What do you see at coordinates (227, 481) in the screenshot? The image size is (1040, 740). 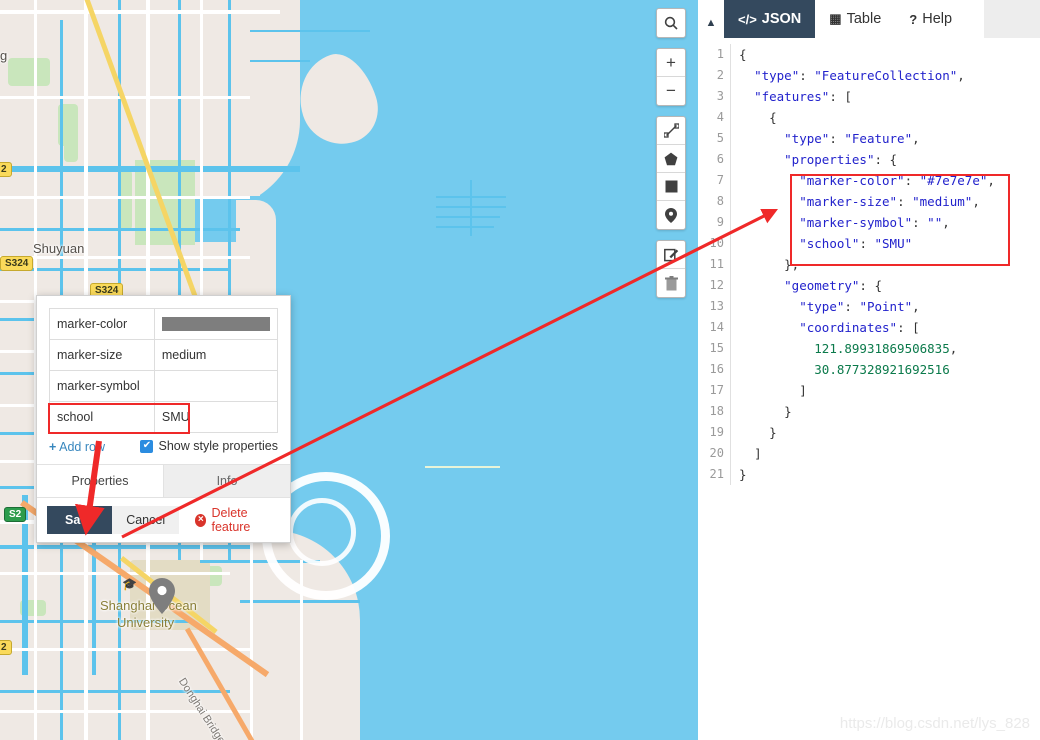 I see `popup-tab-info: Info` at bounding box center [227, 481].